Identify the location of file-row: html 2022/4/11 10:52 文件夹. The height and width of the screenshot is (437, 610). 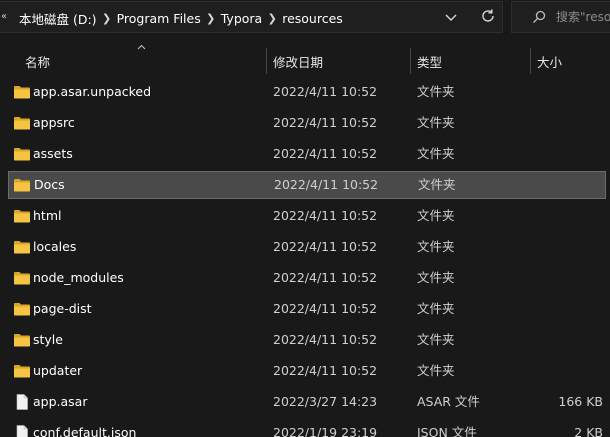
(307, 216).